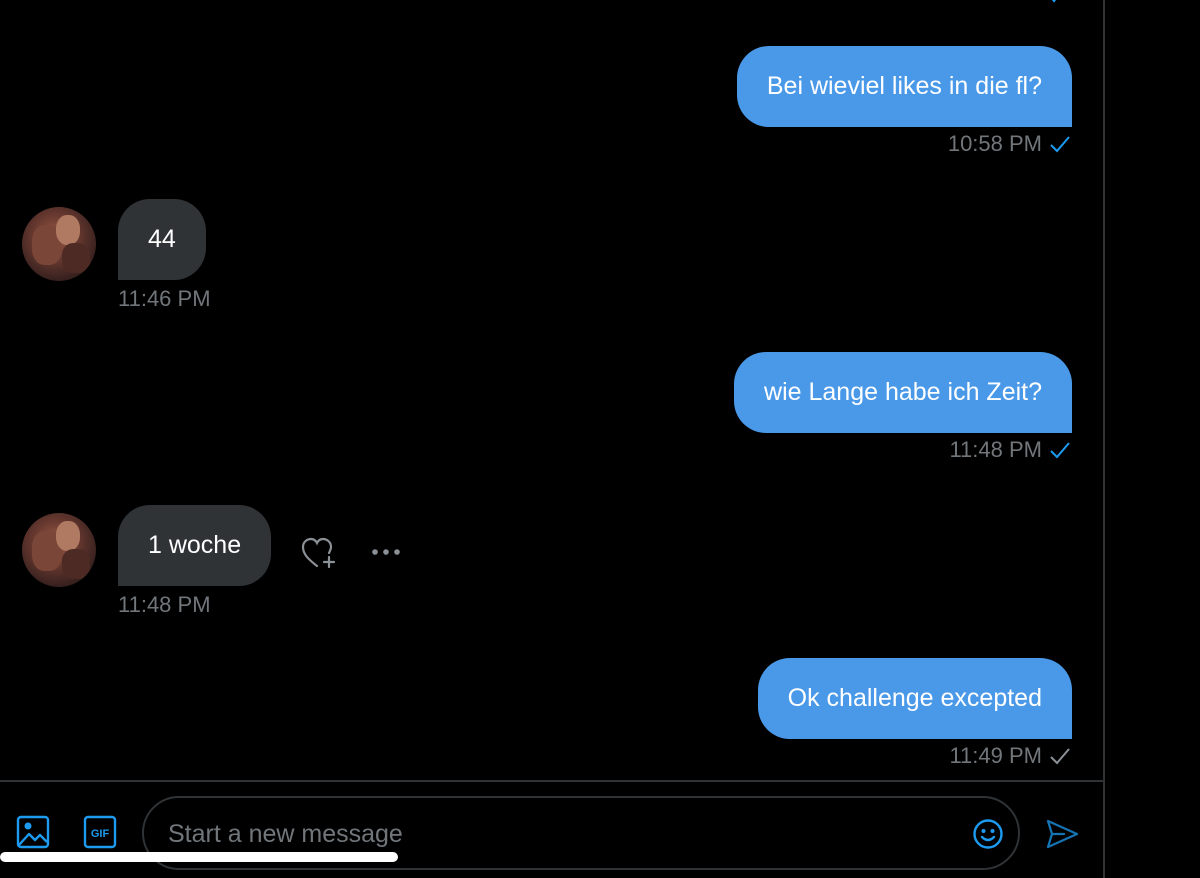 Image resolution: width=1200 pixels, height=878 pixels. I want to click on incoming-message-bubble: 44, so click(162, 239).